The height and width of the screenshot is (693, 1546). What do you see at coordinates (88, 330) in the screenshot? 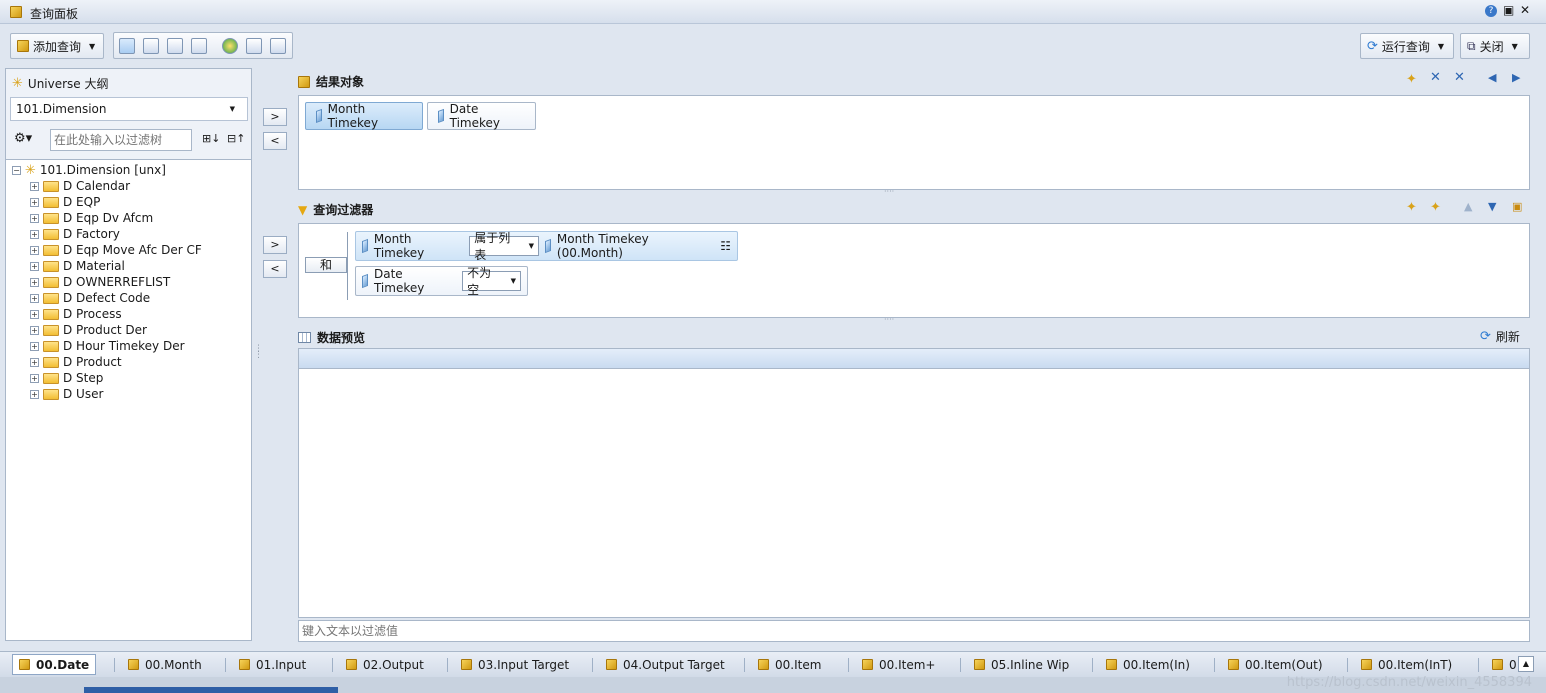
I see `tree-item: + D Product Der` at bounding box center [88, 330].